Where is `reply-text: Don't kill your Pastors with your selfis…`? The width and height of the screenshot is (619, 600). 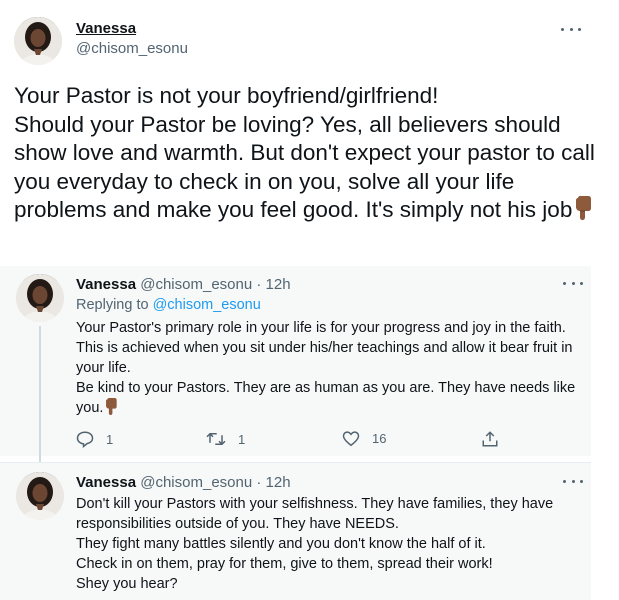
reply-text: Don't kill your Pastors with your selfis… is located at coordinates (326, 544).